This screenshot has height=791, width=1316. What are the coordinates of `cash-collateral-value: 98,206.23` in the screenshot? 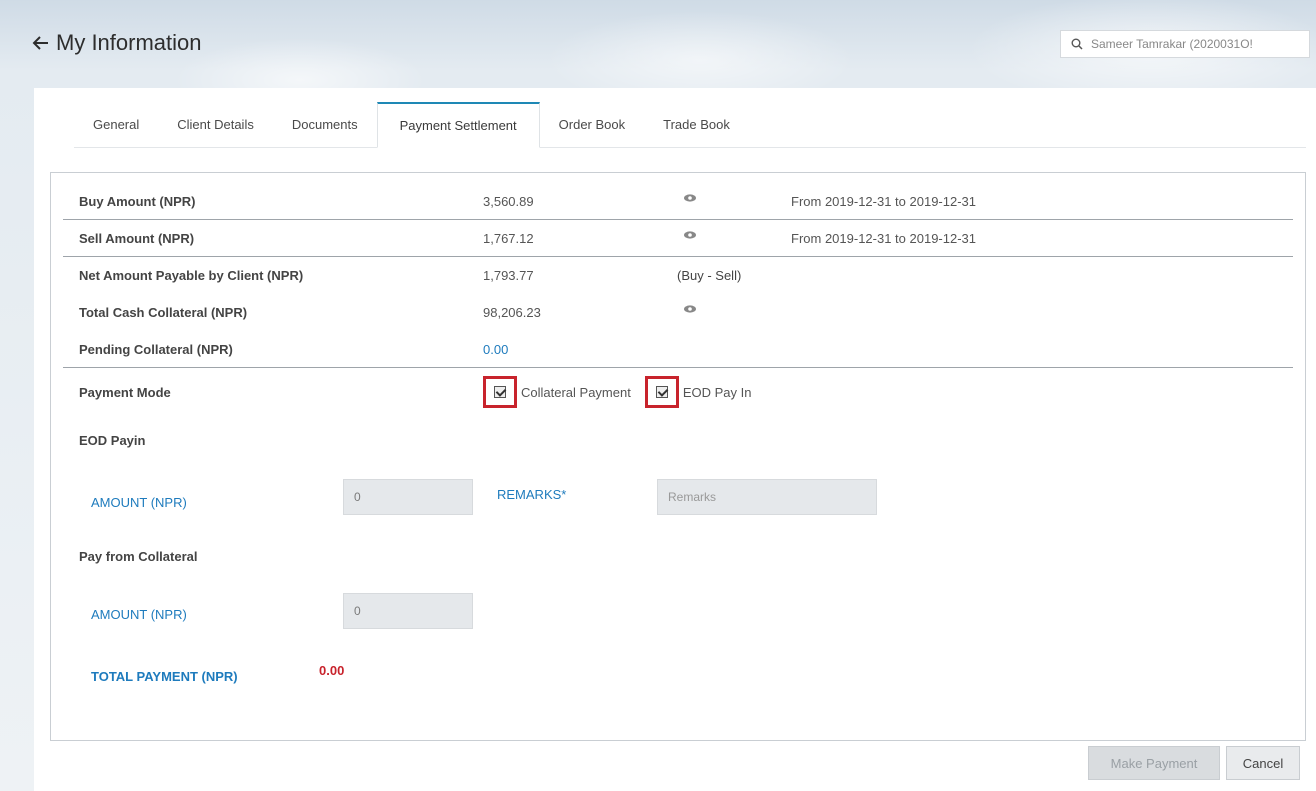 It's located at (512, 312).